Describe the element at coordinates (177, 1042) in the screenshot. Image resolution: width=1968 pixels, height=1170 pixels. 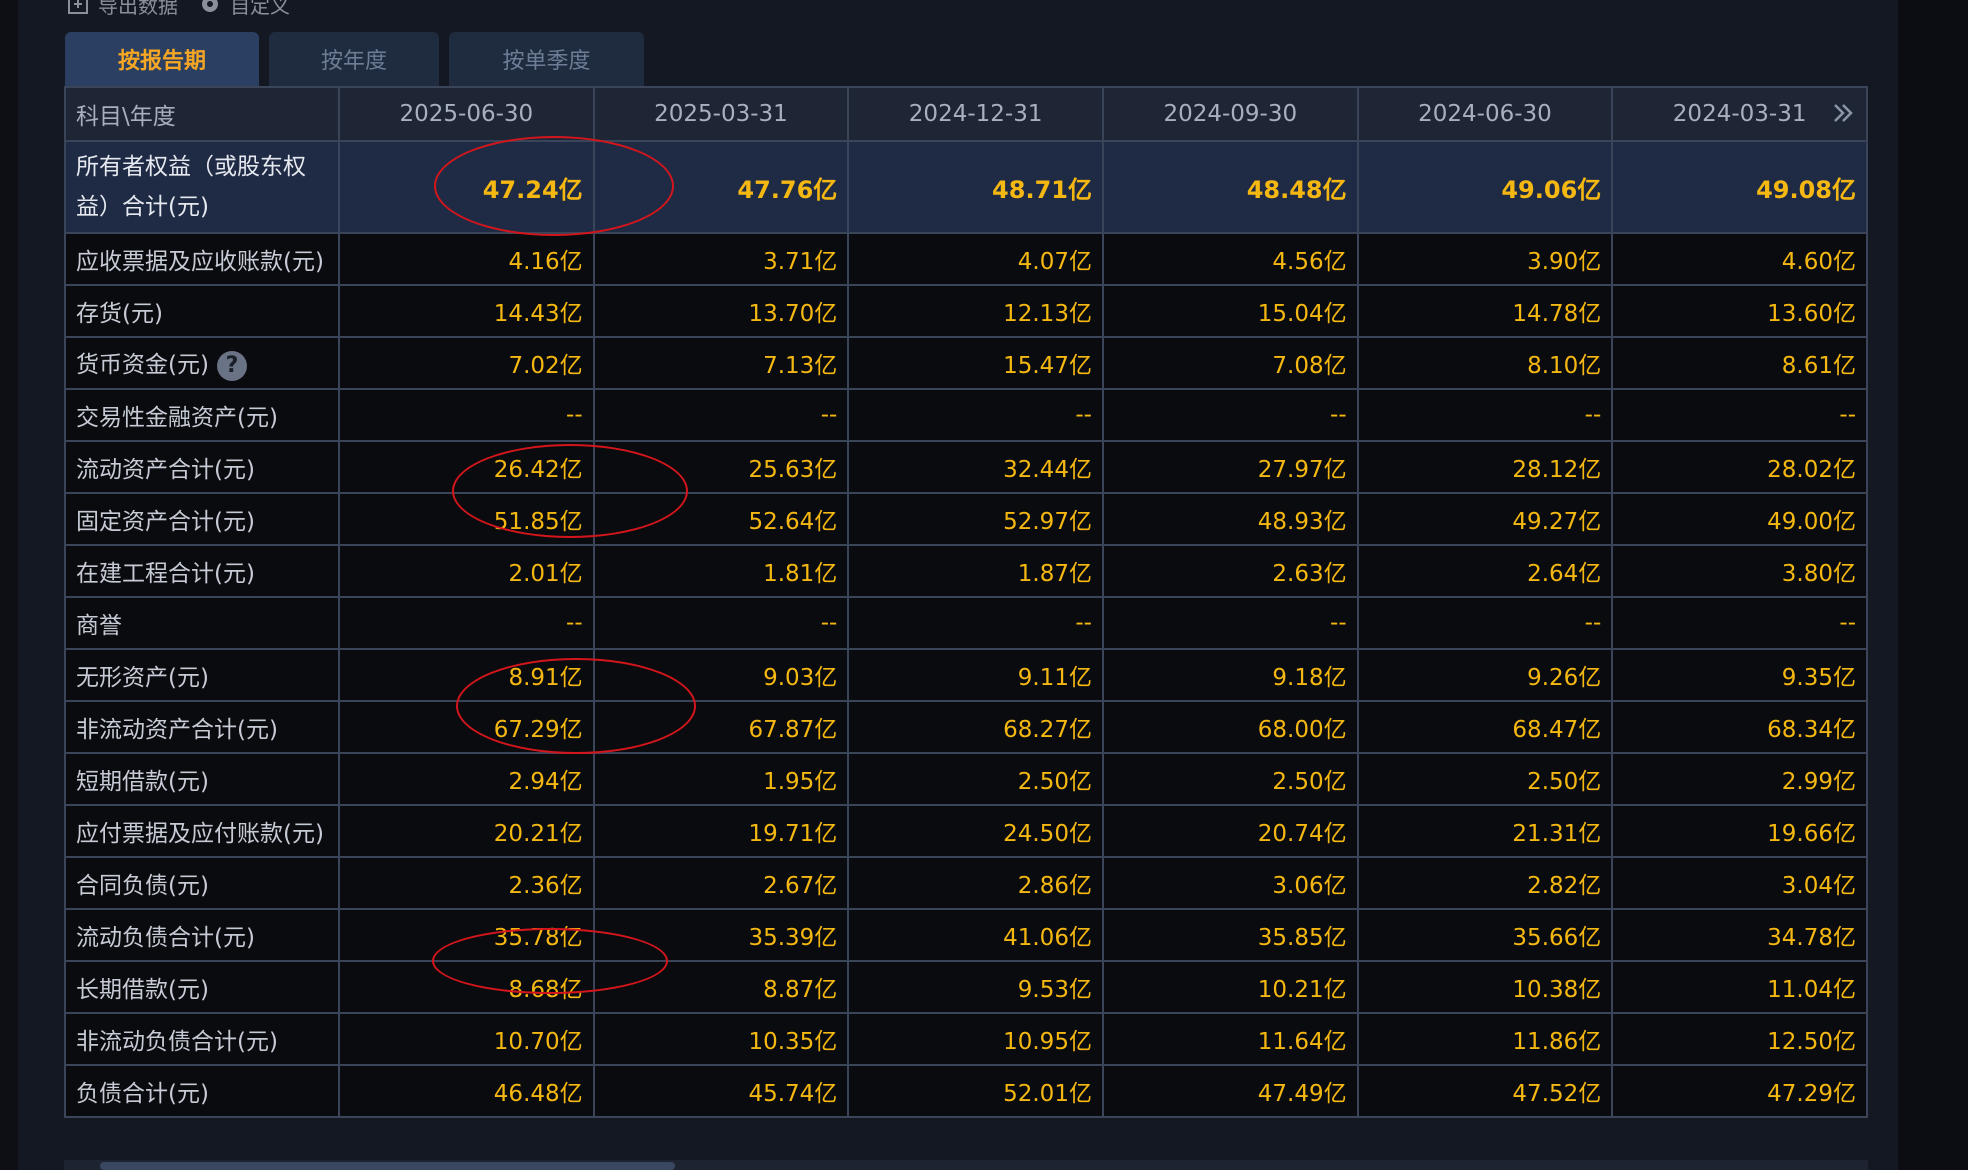
I see `row-label-text: 非流动负债合计(元)` at that location.